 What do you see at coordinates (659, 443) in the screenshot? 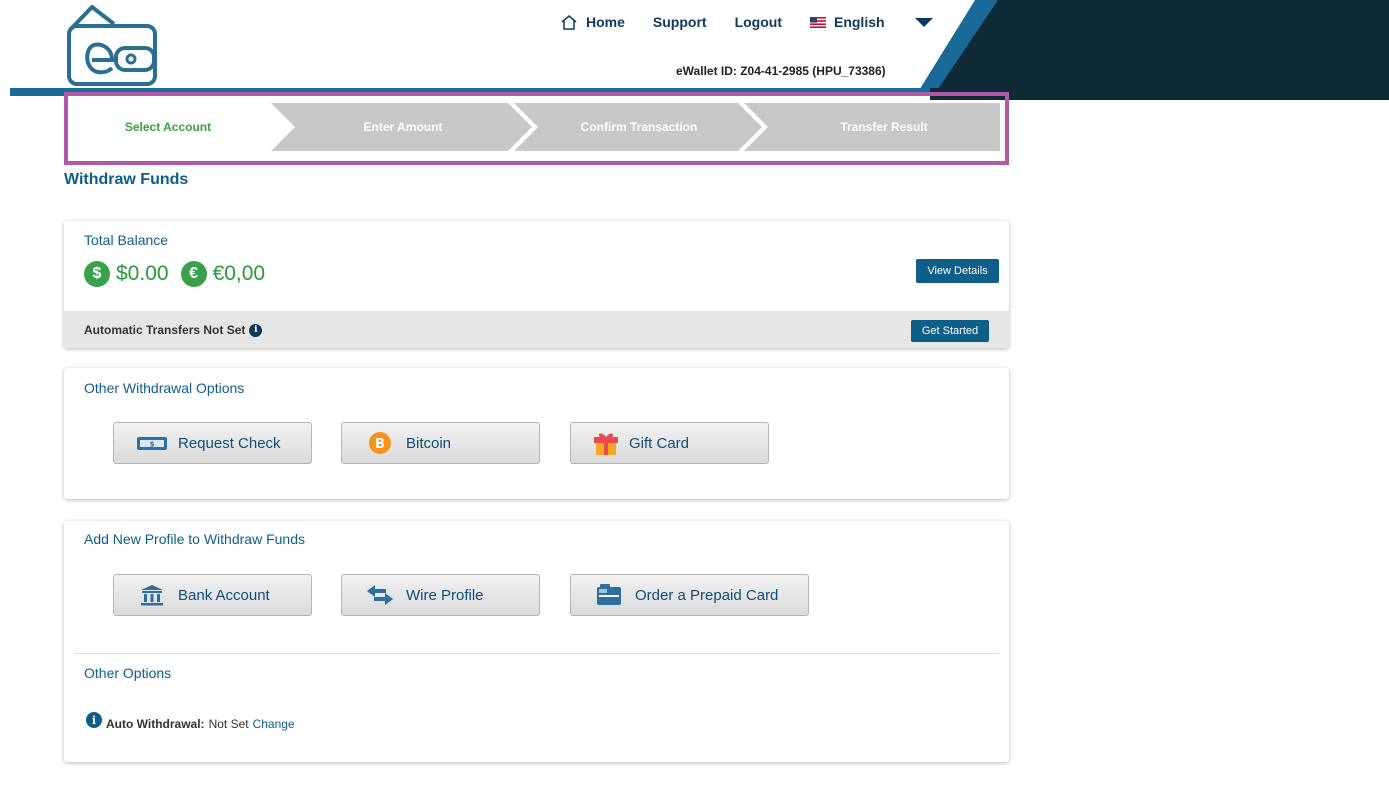
I see `gift-card-label: Gift Card` at bounding box center [659, 443].